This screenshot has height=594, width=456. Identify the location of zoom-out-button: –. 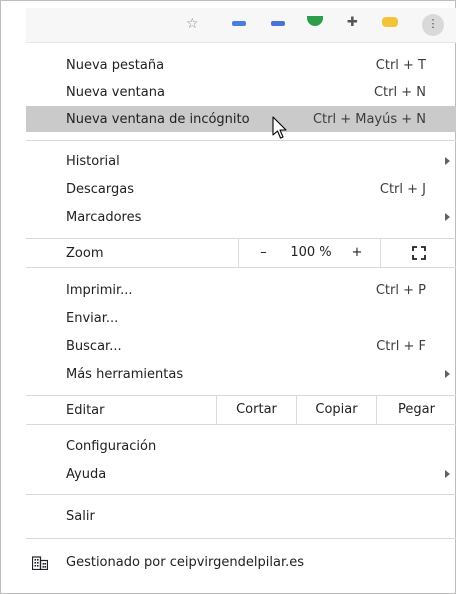
(263, 253).